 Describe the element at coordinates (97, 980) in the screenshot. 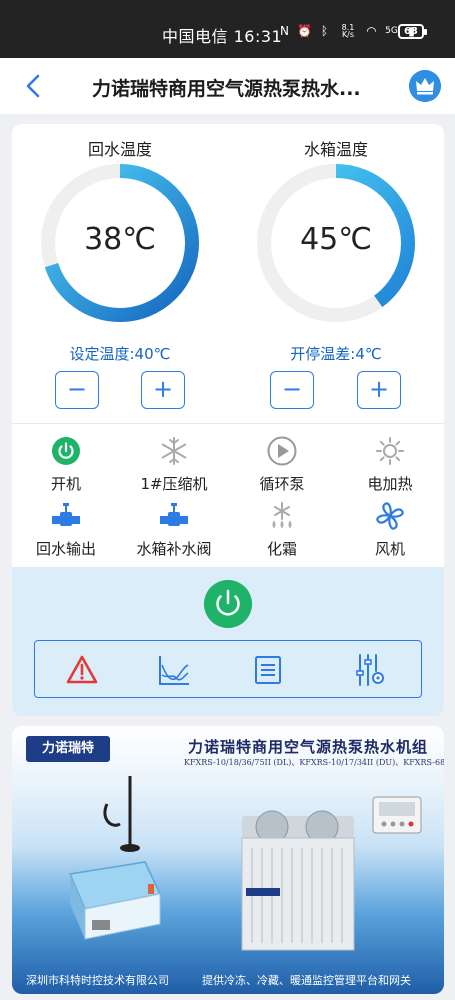

I see `banner-company: 深圳市科特时控技术有限公司` at that location.